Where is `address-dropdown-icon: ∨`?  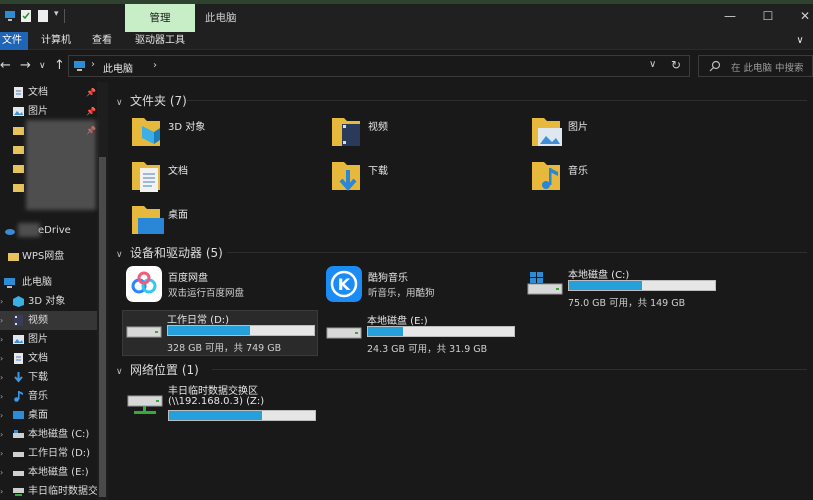 address-dropdown-icon: ∨ is located at coordinates (652, 64).